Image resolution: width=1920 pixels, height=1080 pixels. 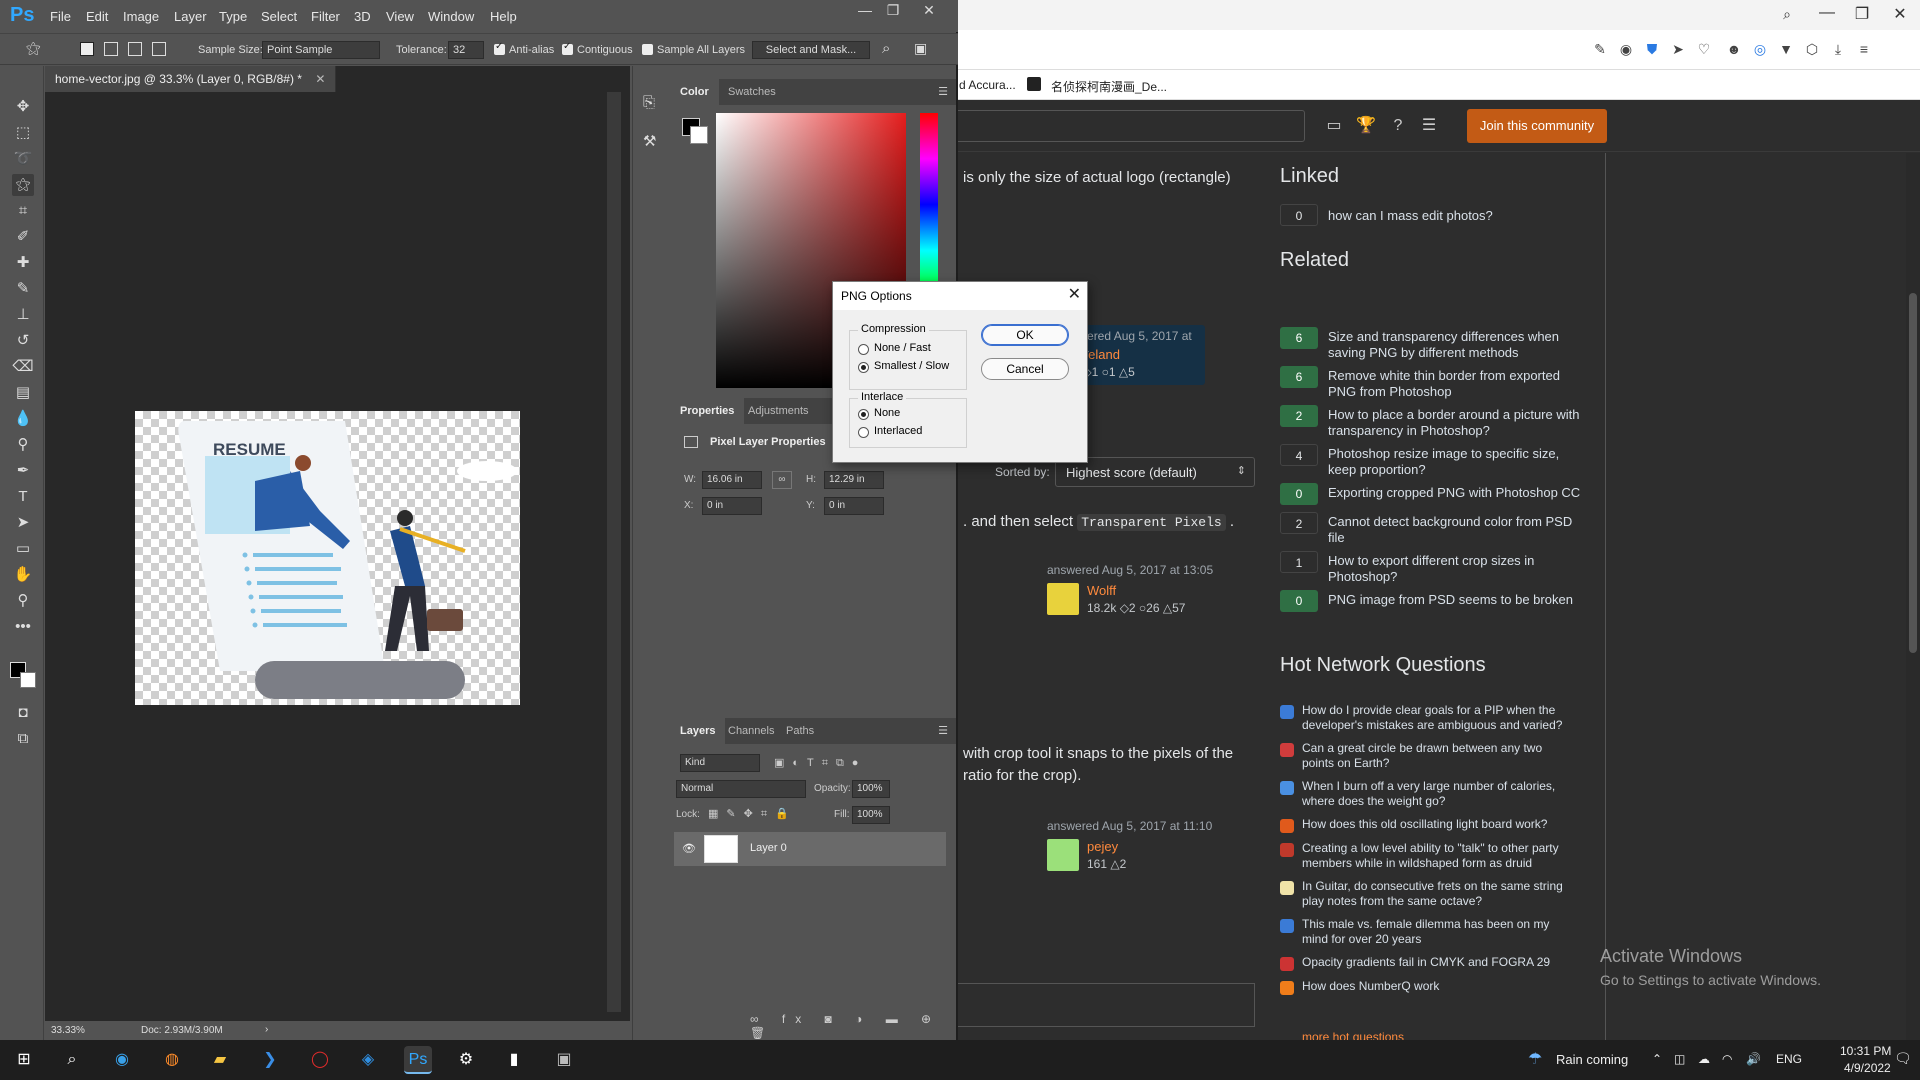 What do you see at coordinates (23, 107) in the screenshot?
I see `move-tool-icon: ✥` at bounding box center [23, 107].